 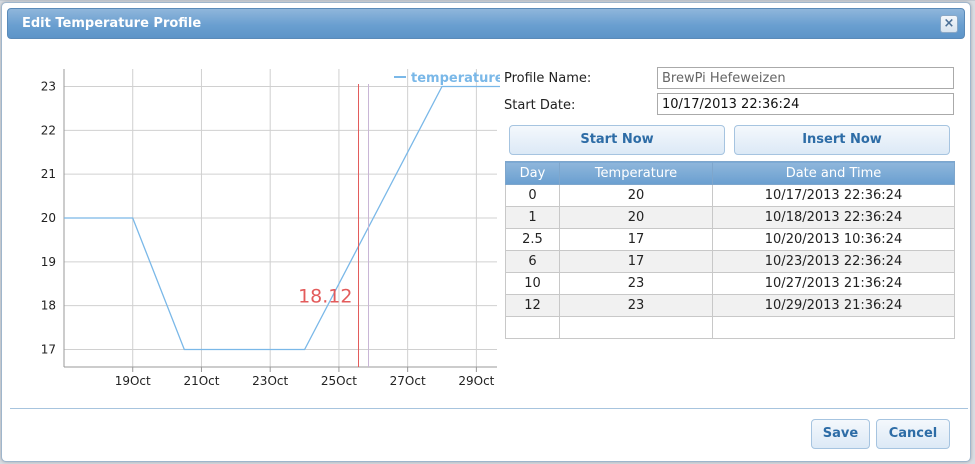 What do you see at coordinates (840, 434) in the screenshot?
I see `save-button: Save` at bounding box center [840, 434].